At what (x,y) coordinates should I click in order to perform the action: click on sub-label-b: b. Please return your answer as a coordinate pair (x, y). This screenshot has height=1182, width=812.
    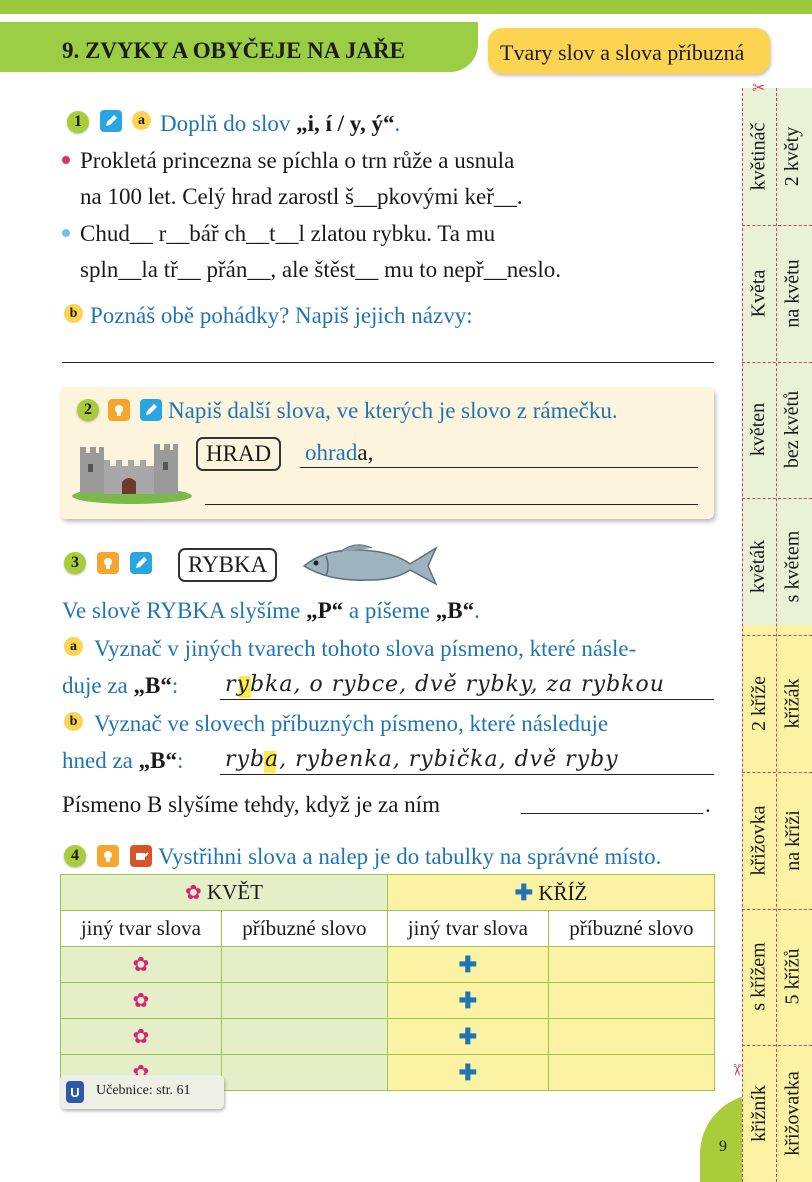
    Looking at the image, I should click on (73, 721).